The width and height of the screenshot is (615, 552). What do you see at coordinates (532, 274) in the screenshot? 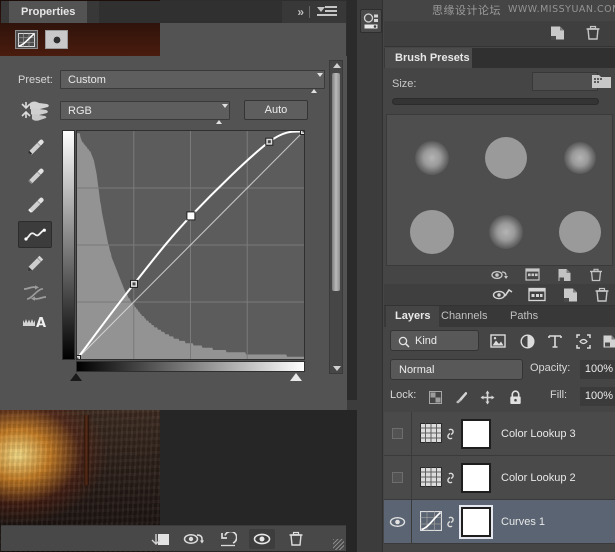
I see `brush-panel-icon` at bounding box center [532, 274].